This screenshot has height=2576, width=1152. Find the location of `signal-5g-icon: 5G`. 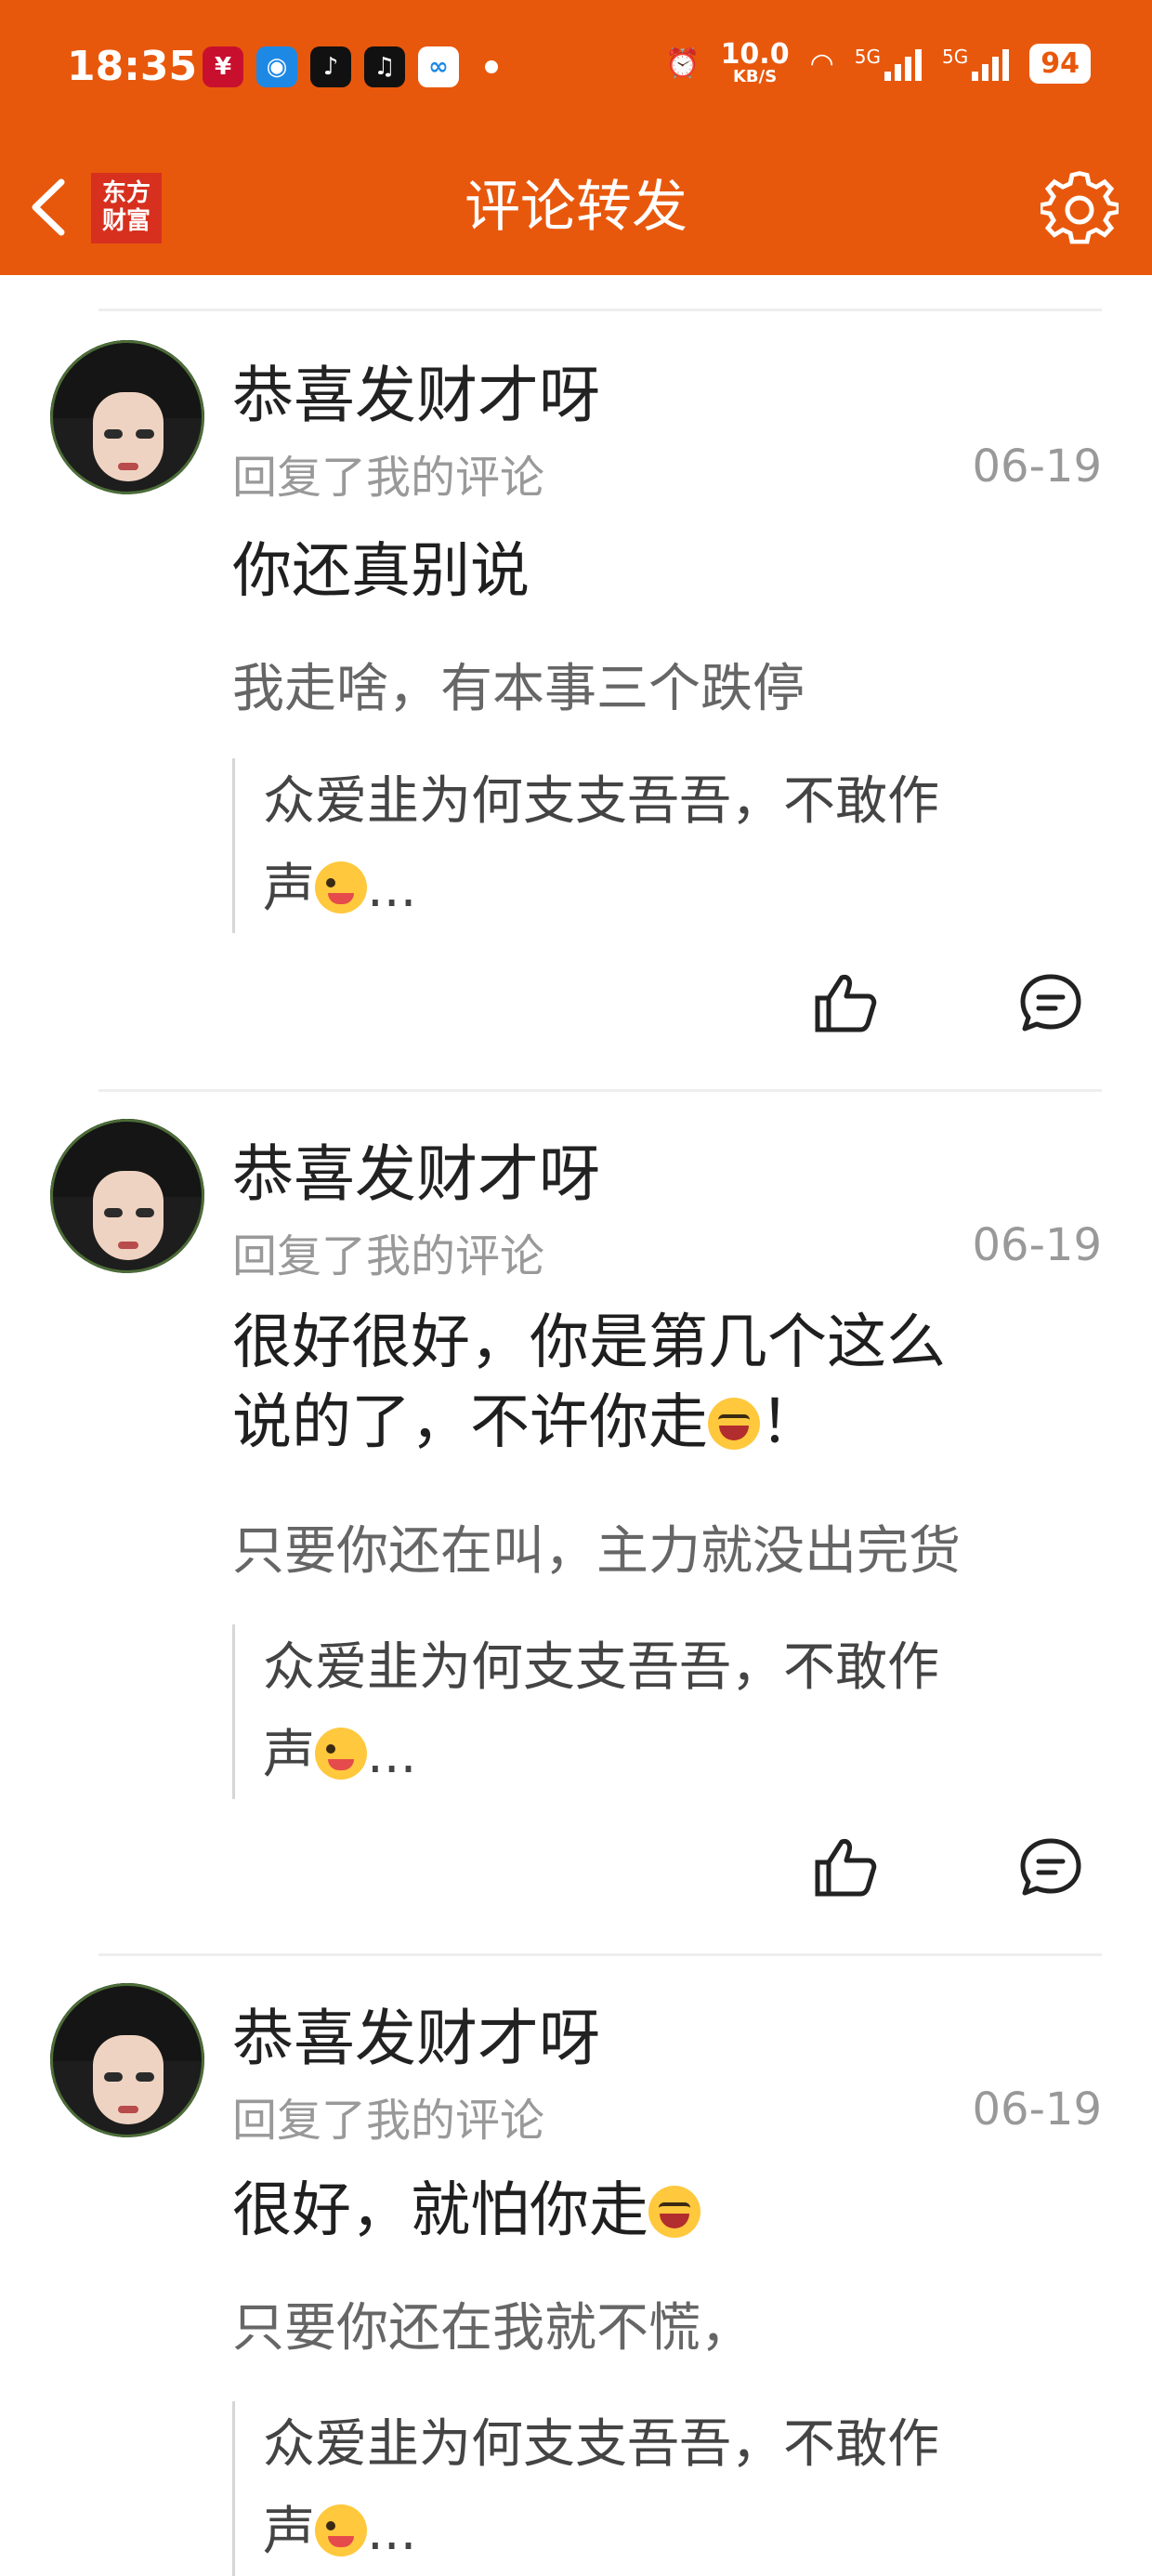

signal-5g-icon: 5G is located at coordinates (889, 63).